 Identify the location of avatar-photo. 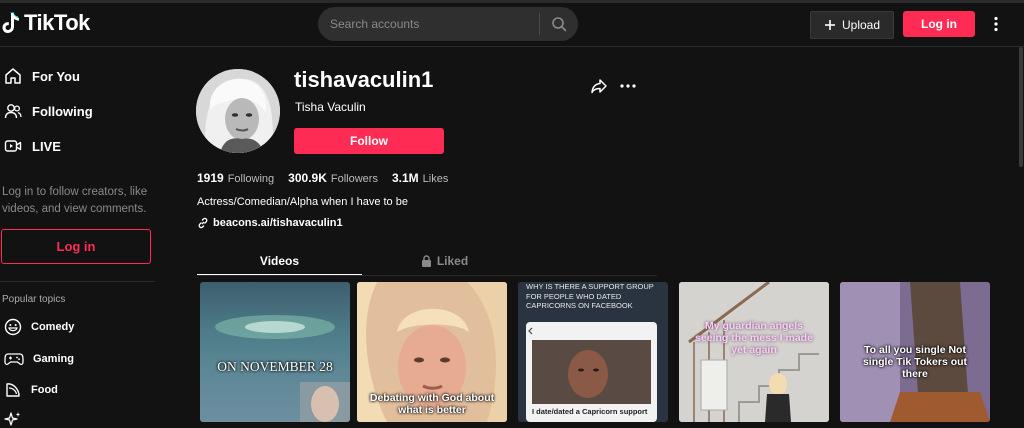
(238, 111).